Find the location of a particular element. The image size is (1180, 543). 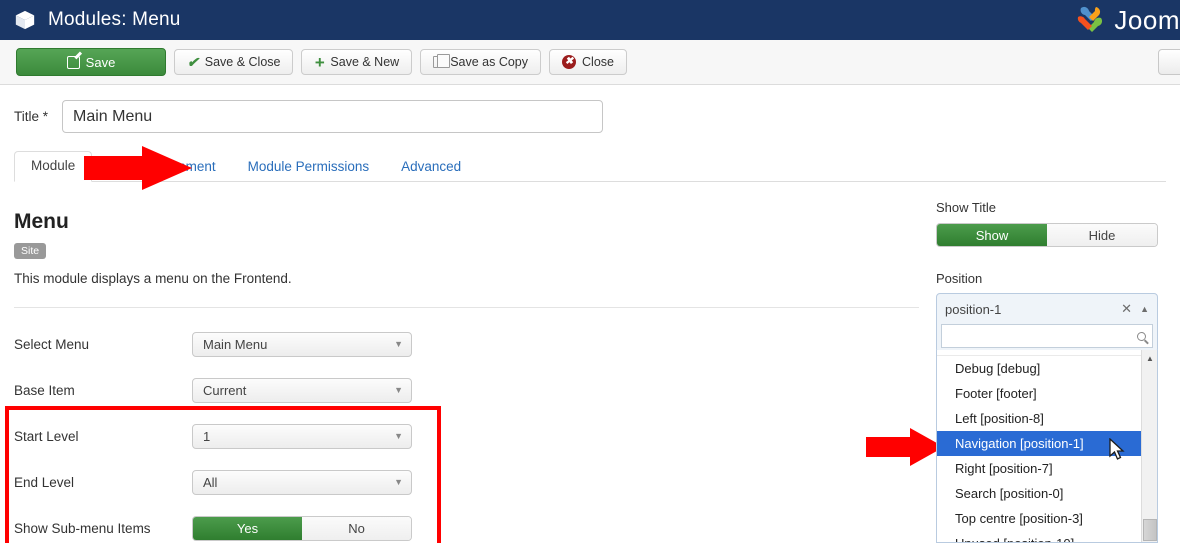

save-and-new-button: + Save & New is located at coordinates (357, 62).